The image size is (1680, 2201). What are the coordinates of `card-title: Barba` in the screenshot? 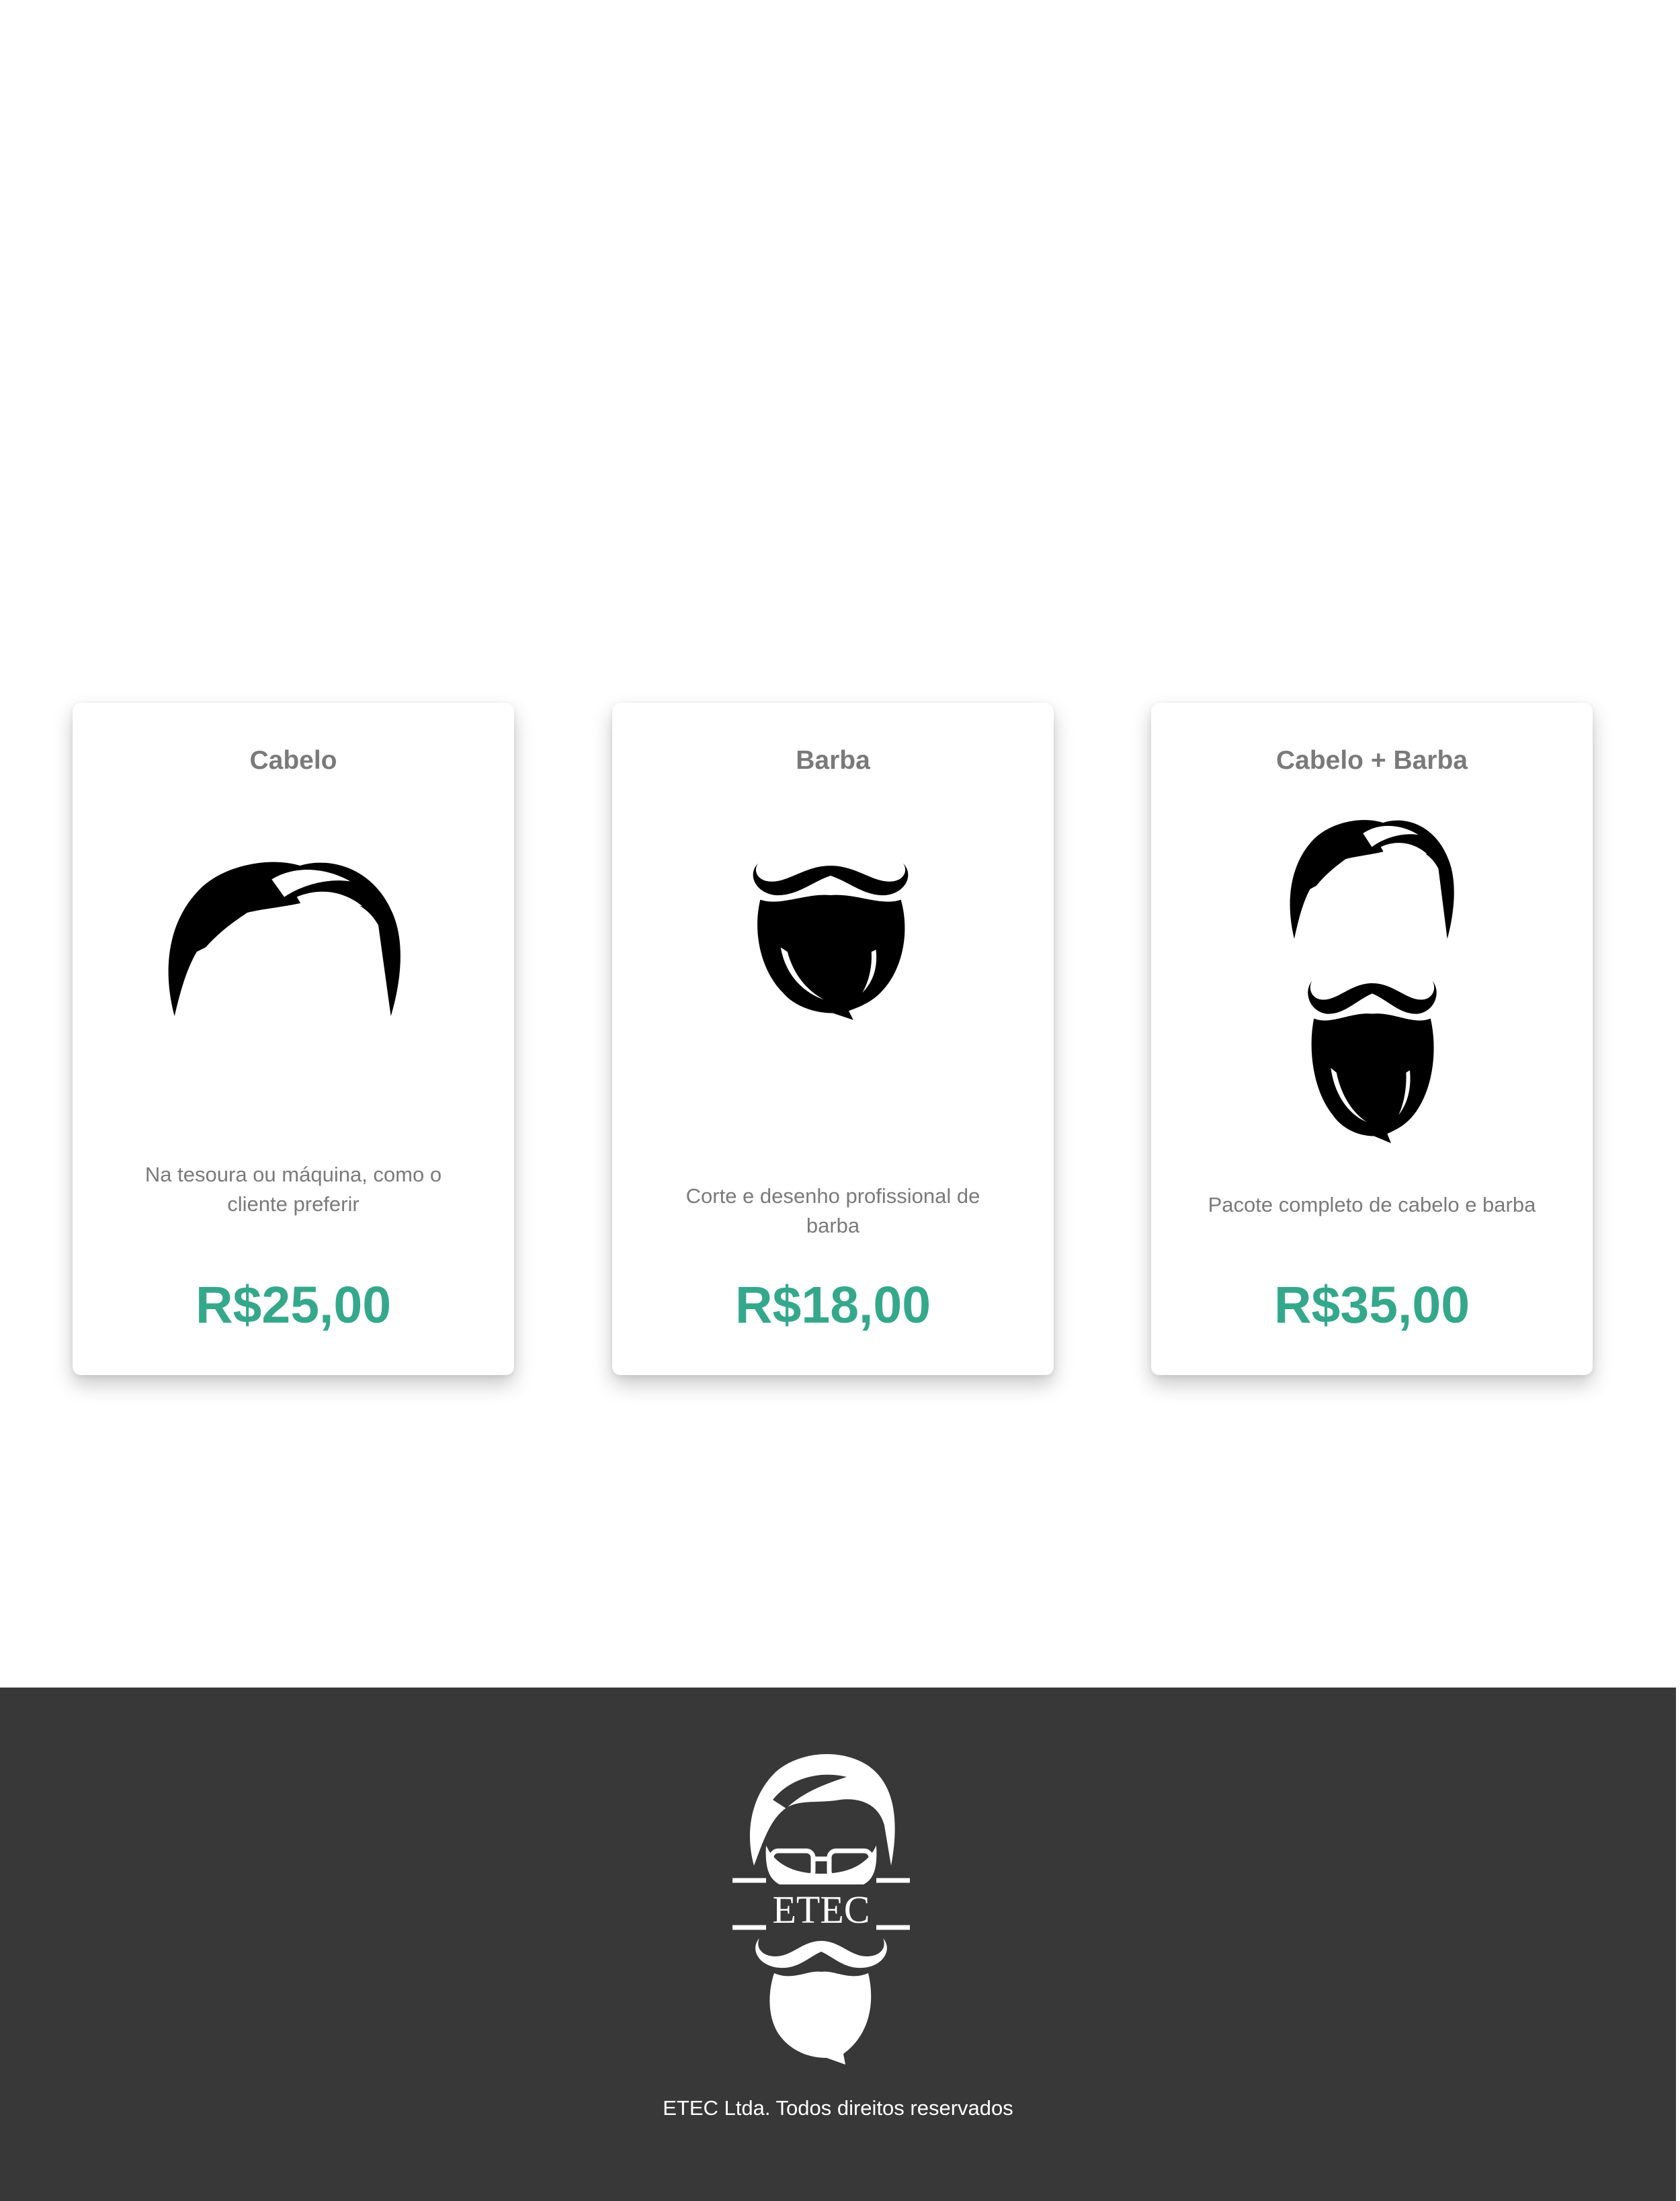 It's located at (833, 760).